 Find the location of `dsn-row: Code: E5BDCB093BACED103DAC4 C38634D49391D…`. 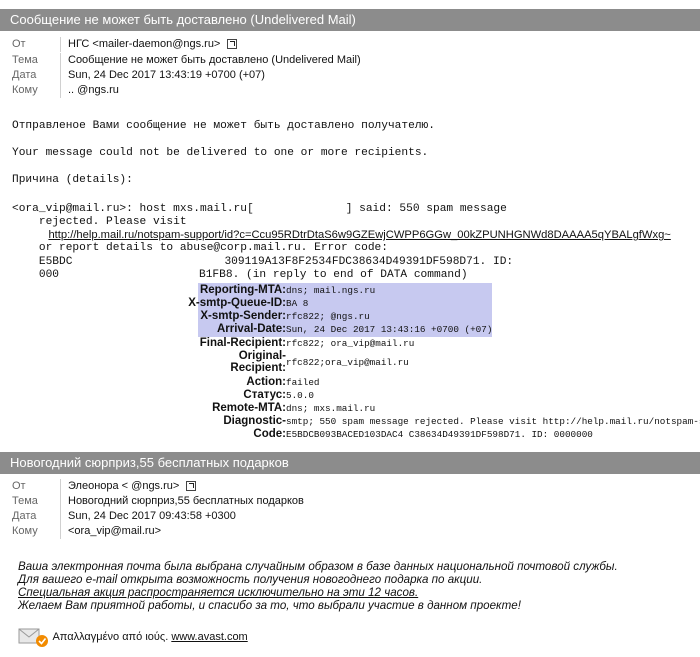

dsn-row: Code: E5BDCB093BACED103DAC4 C38634D49391D… is located at coordinates (423, 434).